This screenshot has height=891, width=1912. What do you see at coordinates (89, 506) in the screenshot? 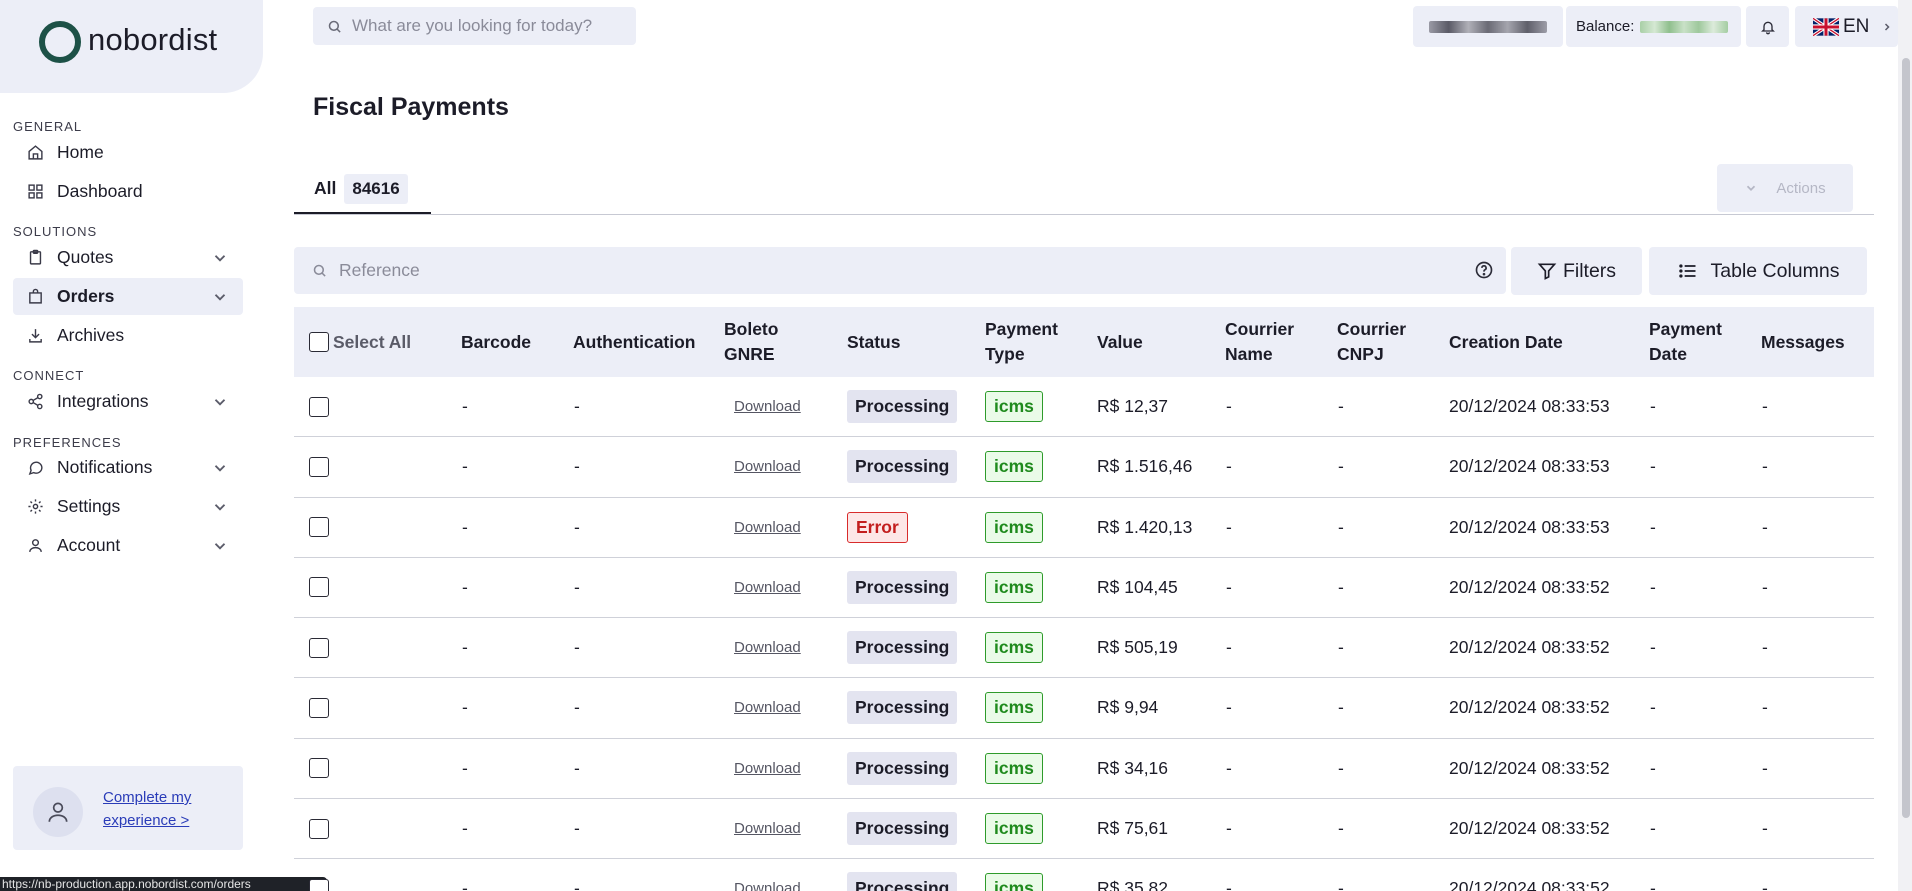
I see `sidebar-item-label: Settings` at bounding box center [89, 506].